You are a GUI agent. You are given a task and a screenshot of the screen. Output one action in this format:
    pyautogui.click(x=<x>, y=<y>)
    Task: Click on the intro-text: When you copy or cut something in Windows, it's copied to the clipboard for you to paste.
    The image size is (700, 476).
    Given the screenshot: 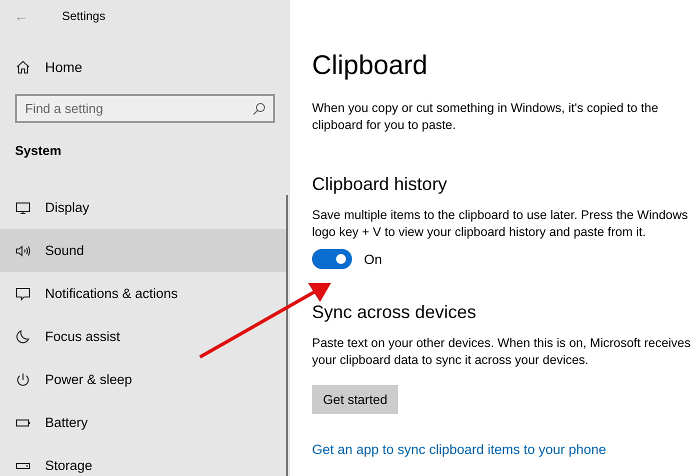 What is the action you would take?
    pyautogui.click(x=486, y=117)
    